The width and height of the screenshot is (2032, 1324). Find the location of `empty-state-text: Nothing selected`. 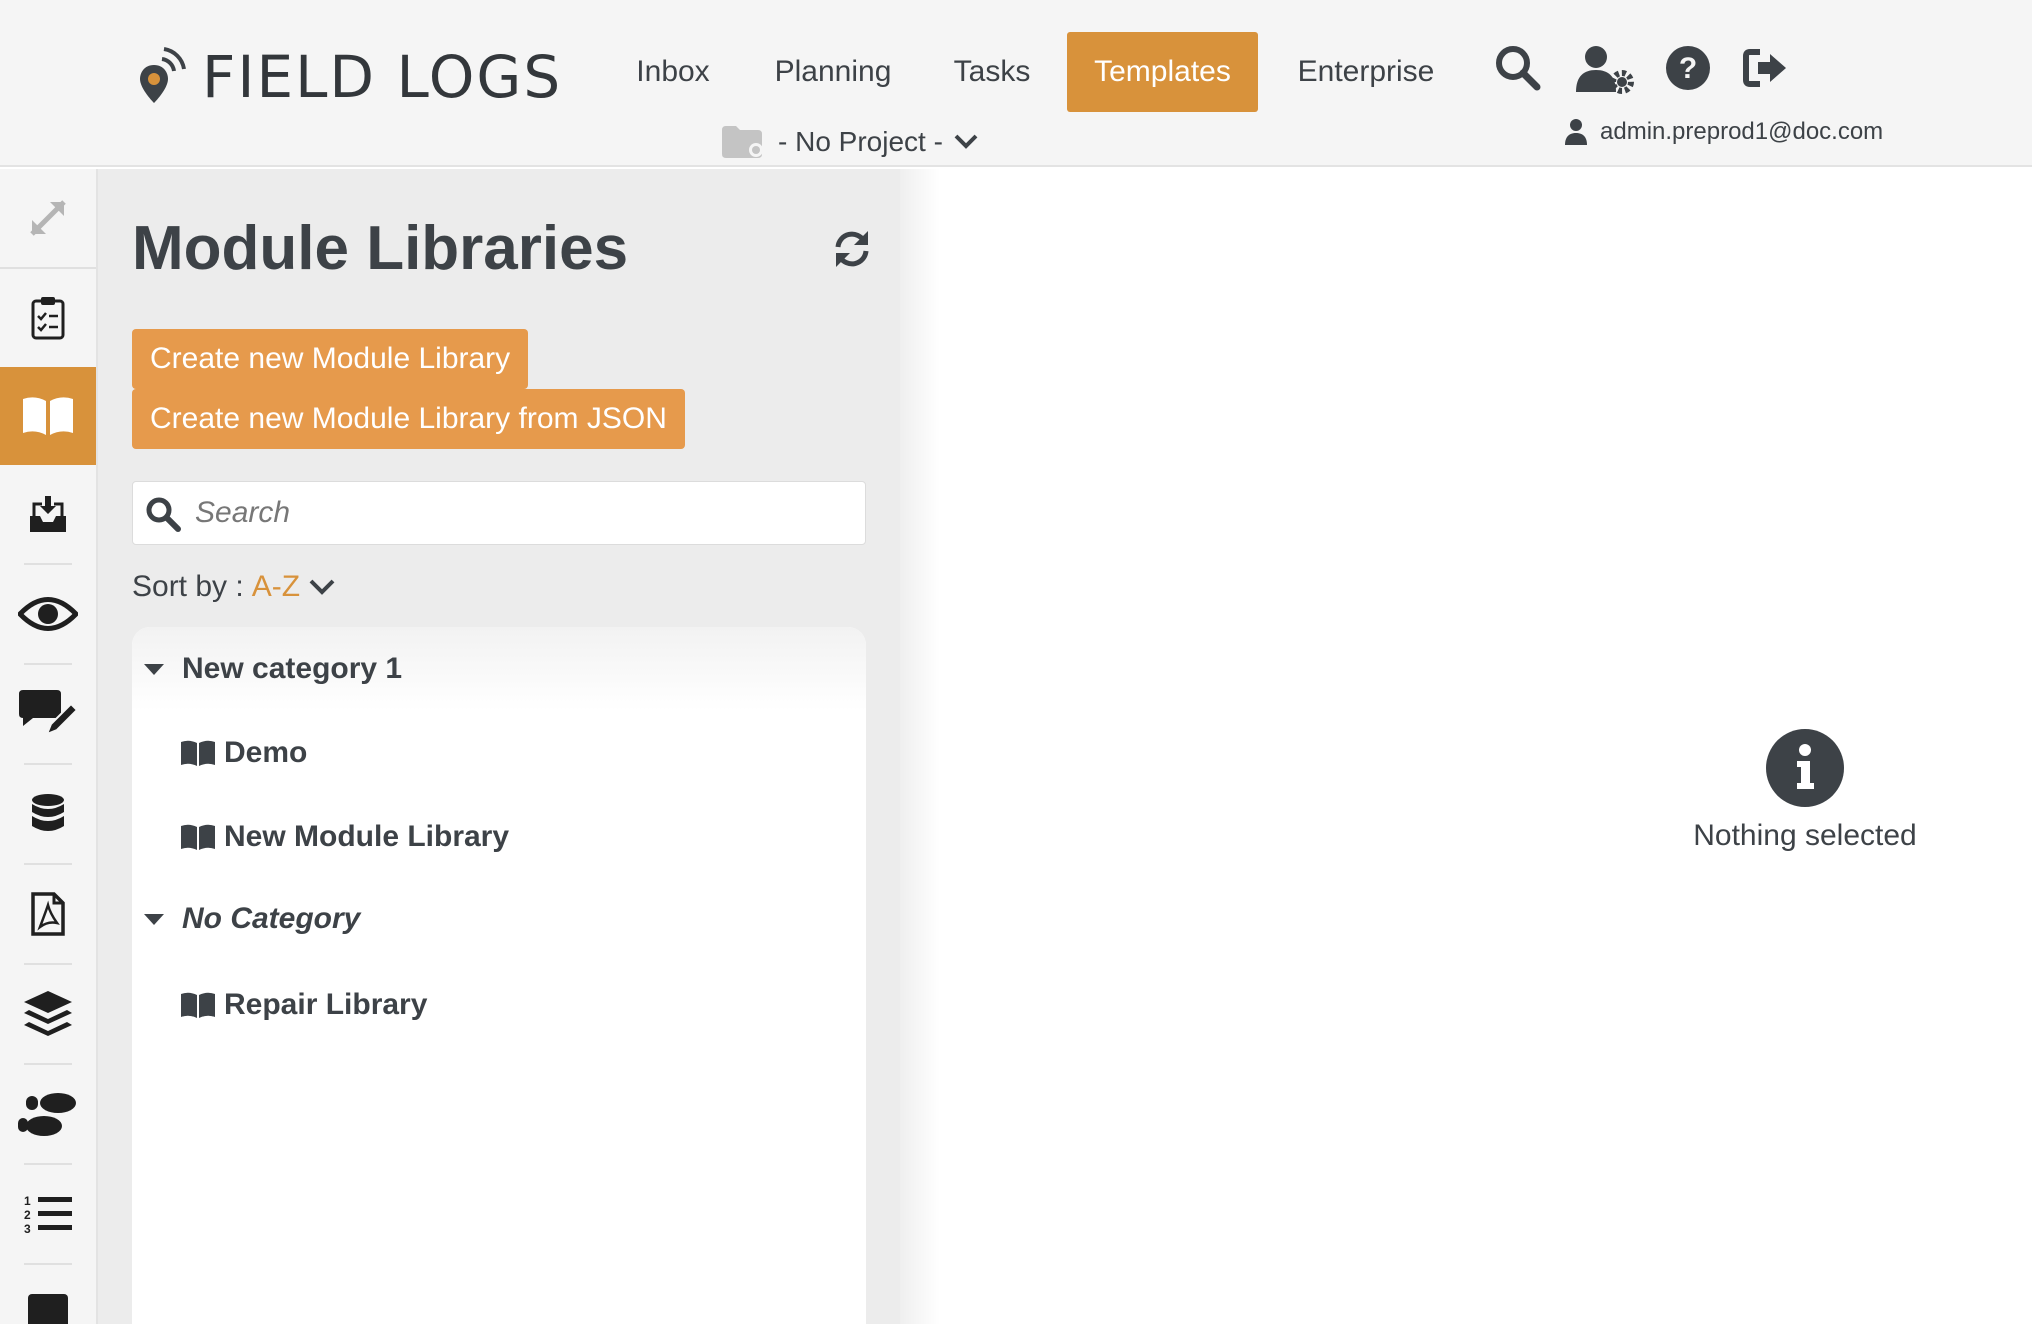

empty-state-text: Nothing selected is located at coordinates (1804, 836).